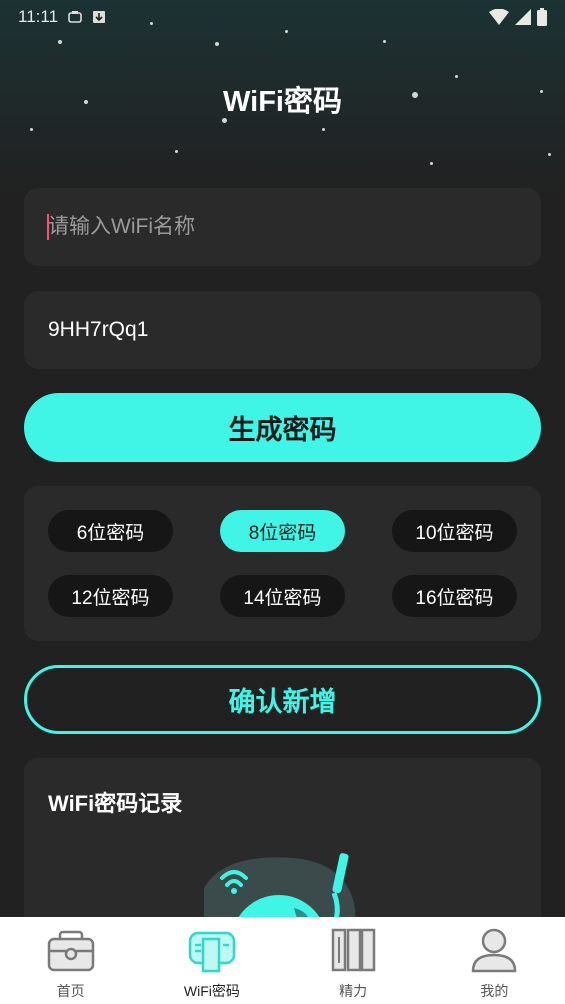 The width and height of the screenshot is (565, 1004). What do you see at coordinates (110, 596) in the screenshot?
I see `length-option-12: 12位密码` at bounding box center [110, 596].